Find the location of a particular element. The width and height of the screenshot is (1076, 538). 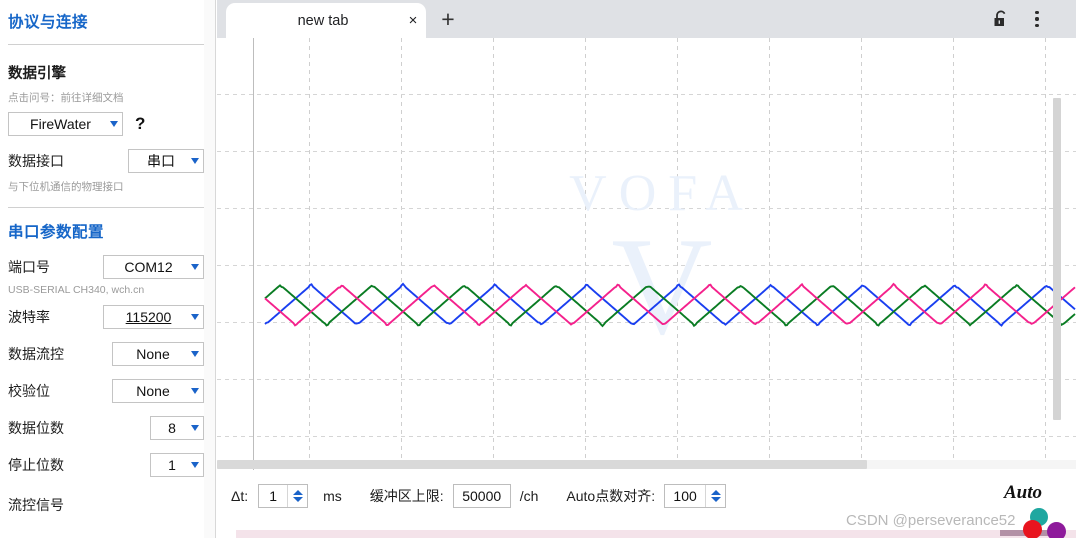

help-question-icon: ? is located at coordinates (140, 124).